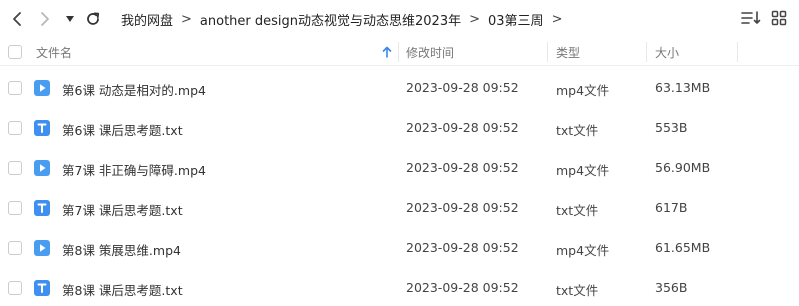  I want to click on caret-down-icon, so click(70, 19).